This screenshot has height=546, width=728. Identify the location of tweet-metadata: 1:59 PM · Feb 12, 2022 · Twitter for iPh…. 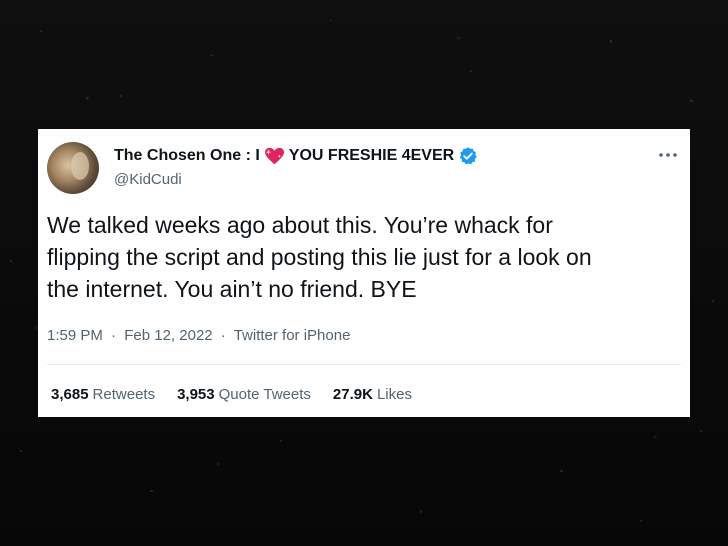
(198, 335).